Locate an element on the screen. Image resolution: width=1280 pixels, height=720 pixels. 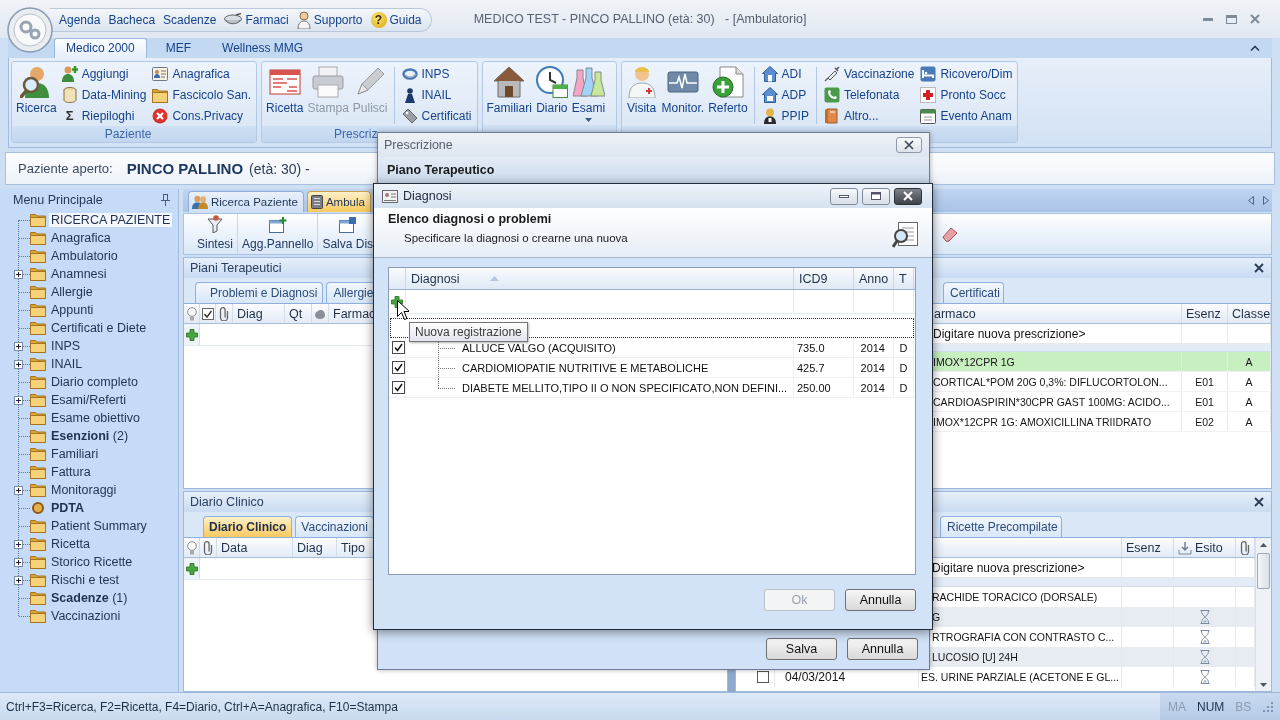
toolbar-button: Farmaci is located at coordinates (256, 20).